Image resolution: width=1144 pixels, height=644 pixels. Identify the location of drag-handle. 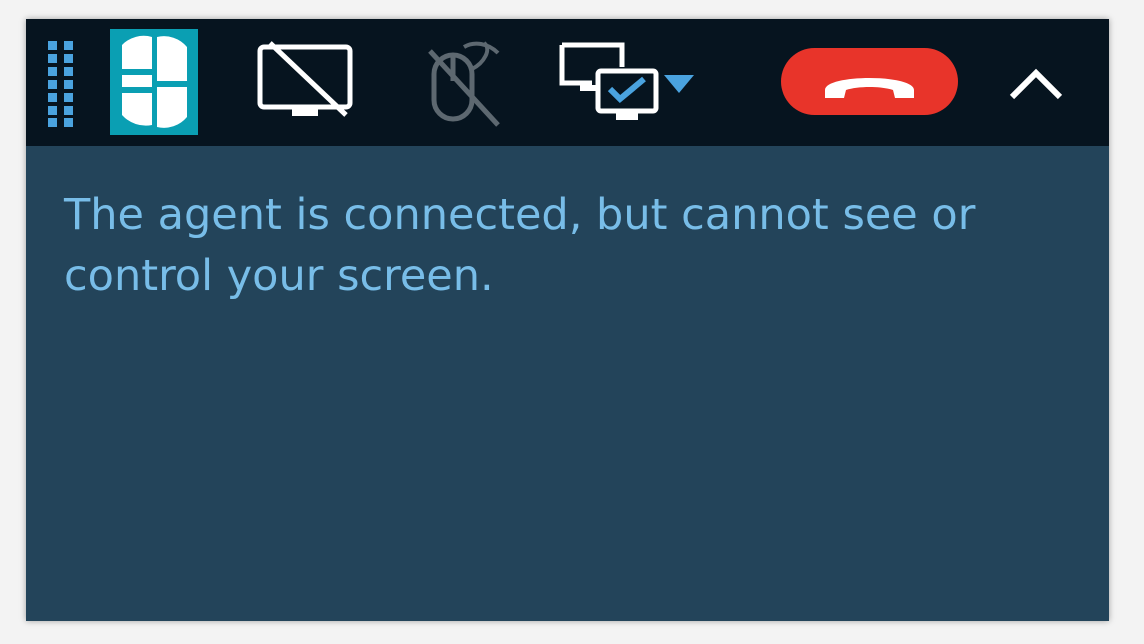
(65, 84).